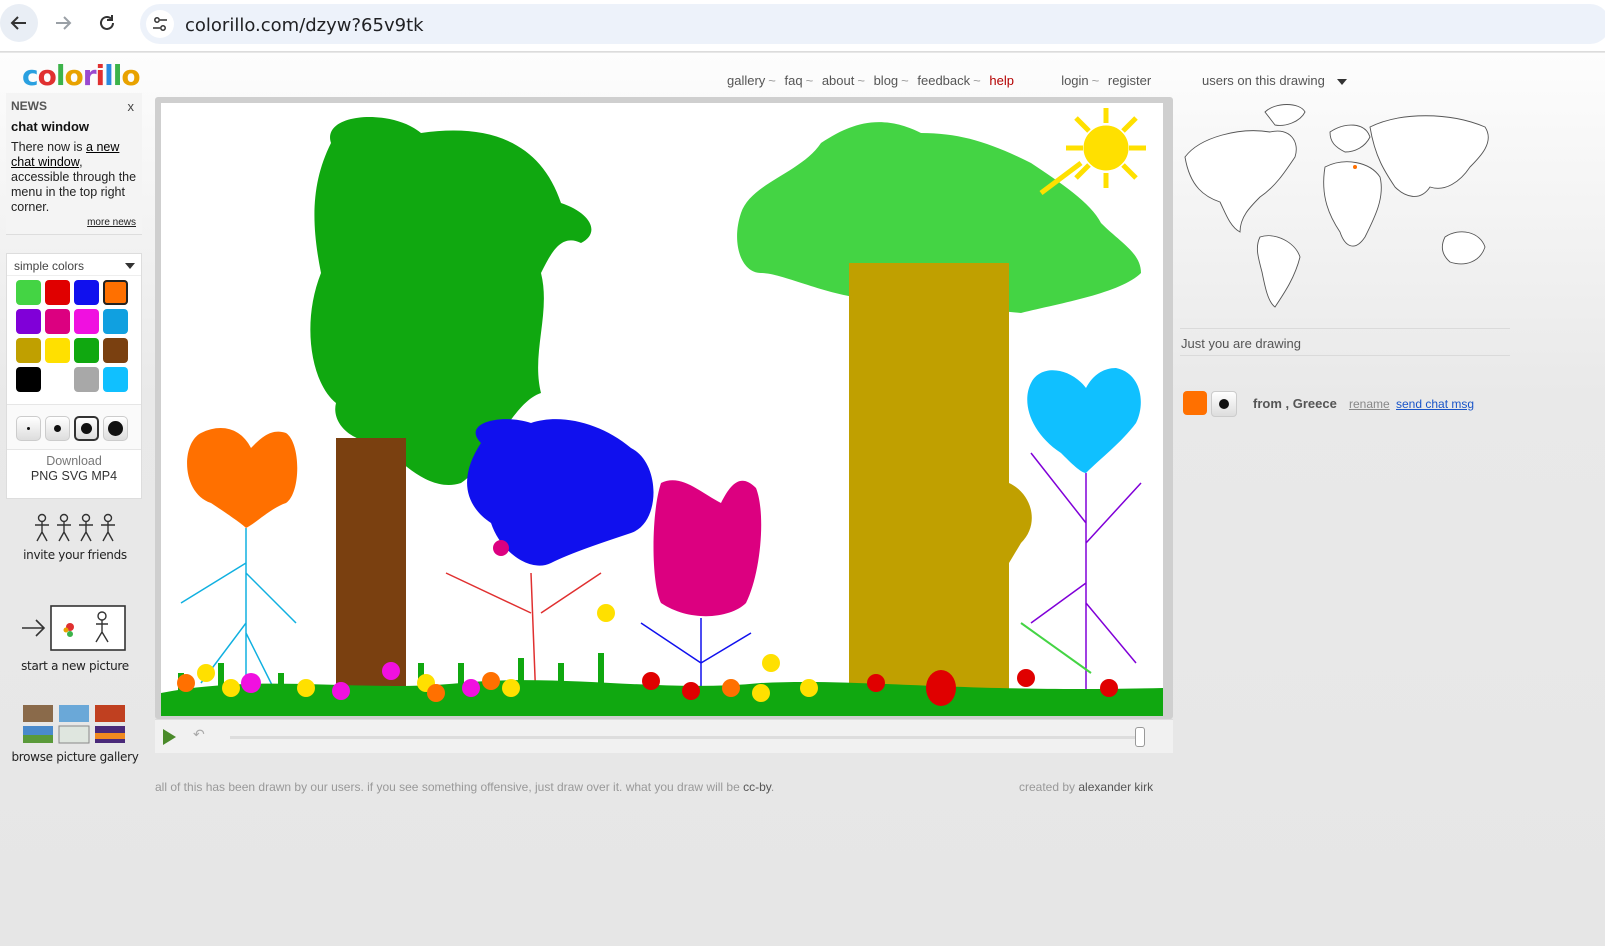  Describe the element at coordinates (30, 75) in the screenshot. I see `logo-letter: c` at that location.